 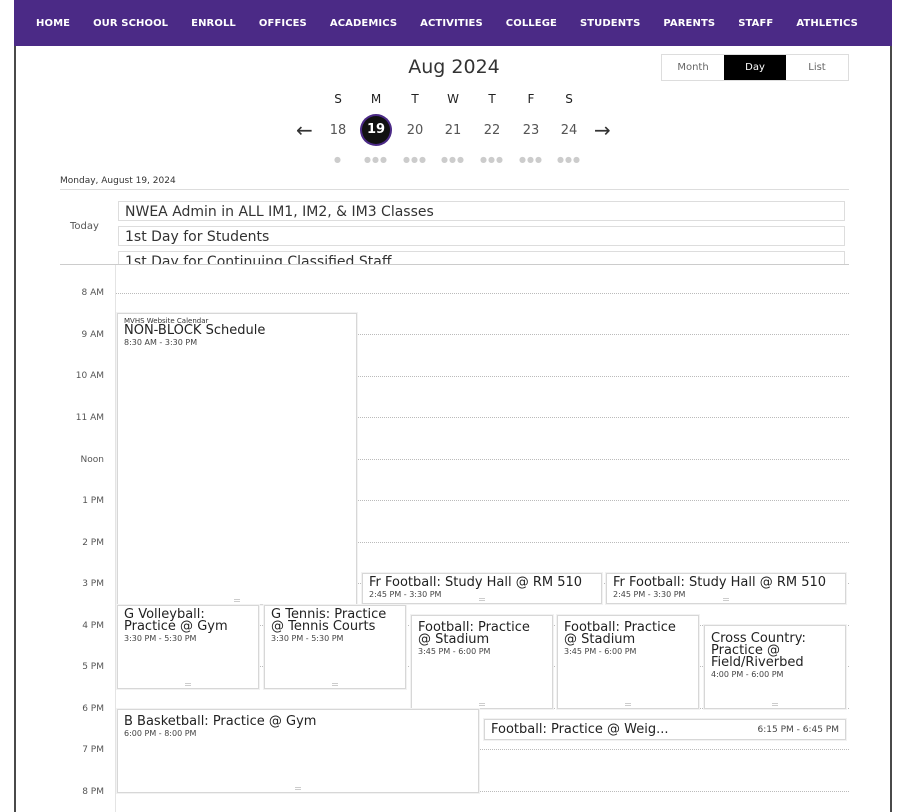 What do you see at coordinates (482, 293) in the screenshot?
I see `hour-gridline` at bounding box center [482, 293].